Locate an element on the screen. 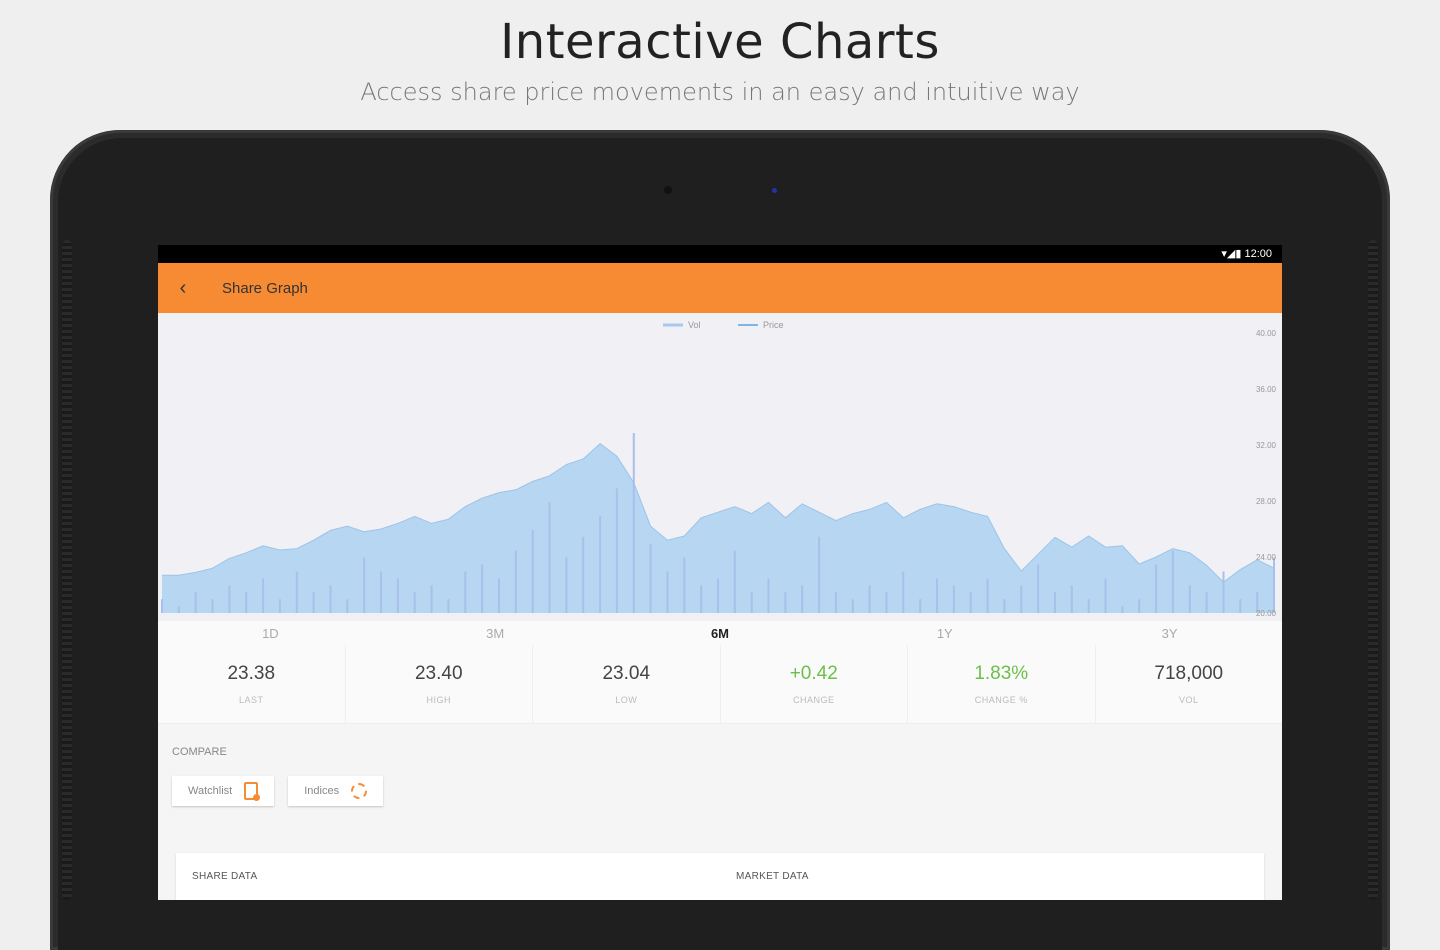 The image size is (1440, 950). stat-value: 1.83% is located at coordinates (1001, 673).